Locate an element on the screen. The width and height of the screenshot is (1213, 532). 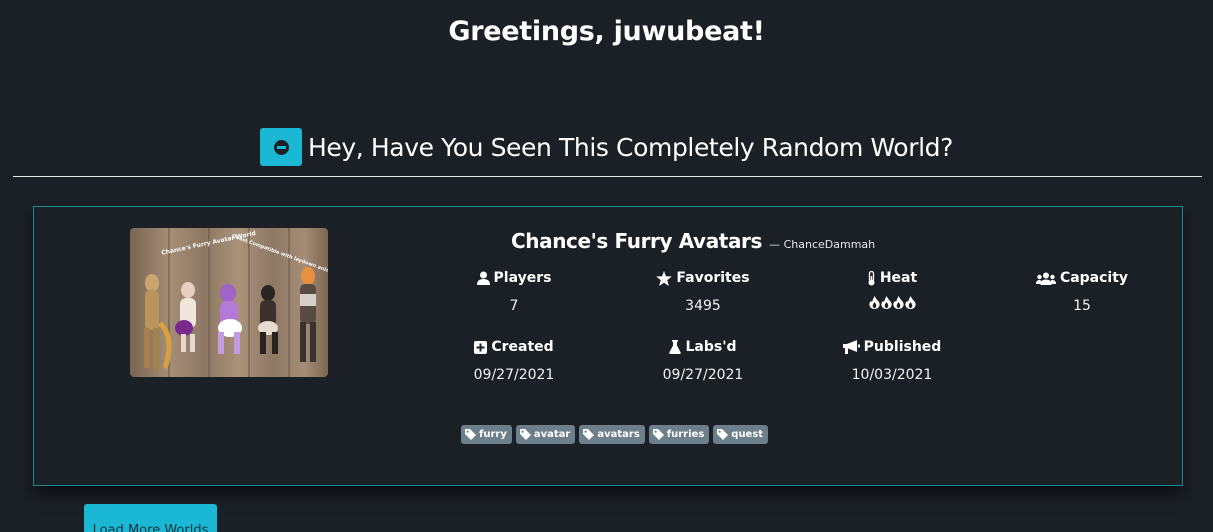
stat-heat: Heat is located at coordinates (892, 289).